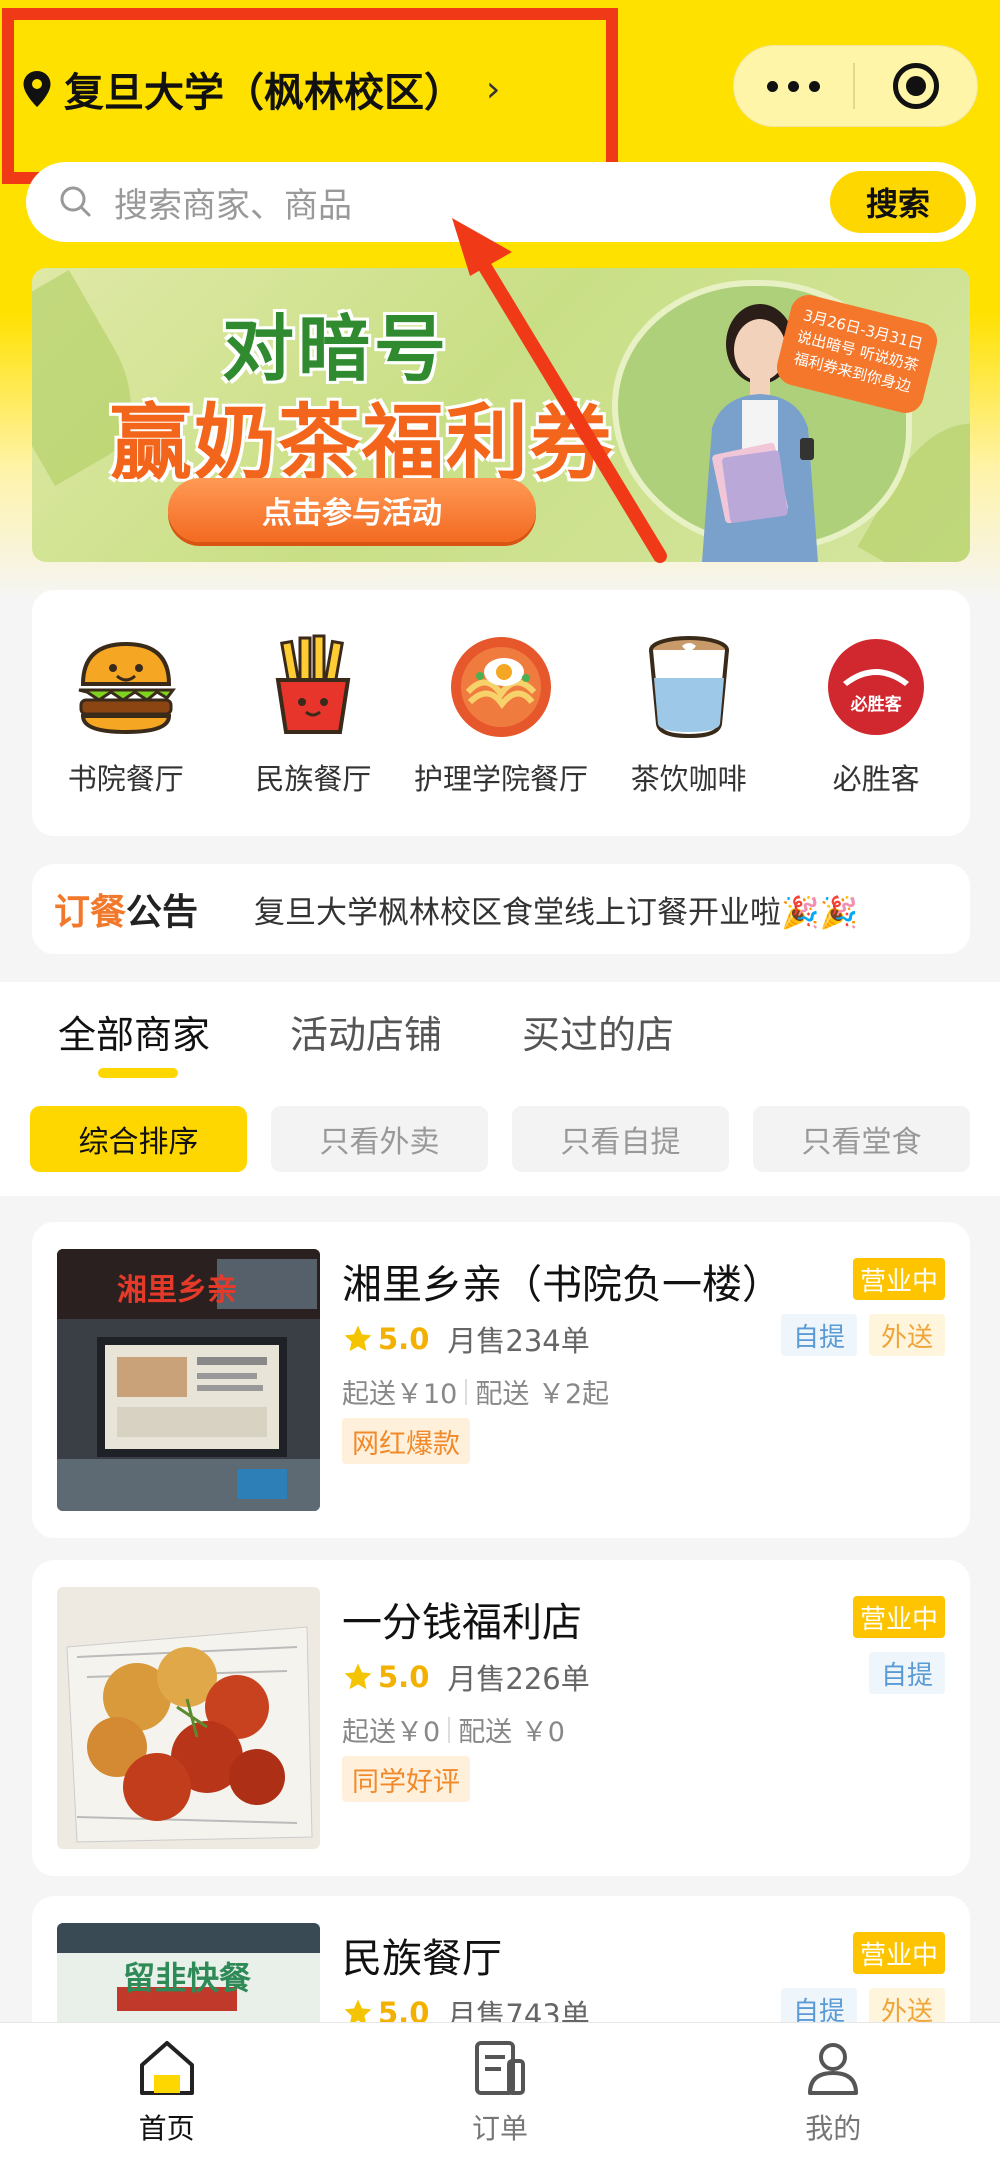  Describe the element at coordinates (500, 779) in the screenshot. I see `category-label: 护理学院餐厅` at that location.